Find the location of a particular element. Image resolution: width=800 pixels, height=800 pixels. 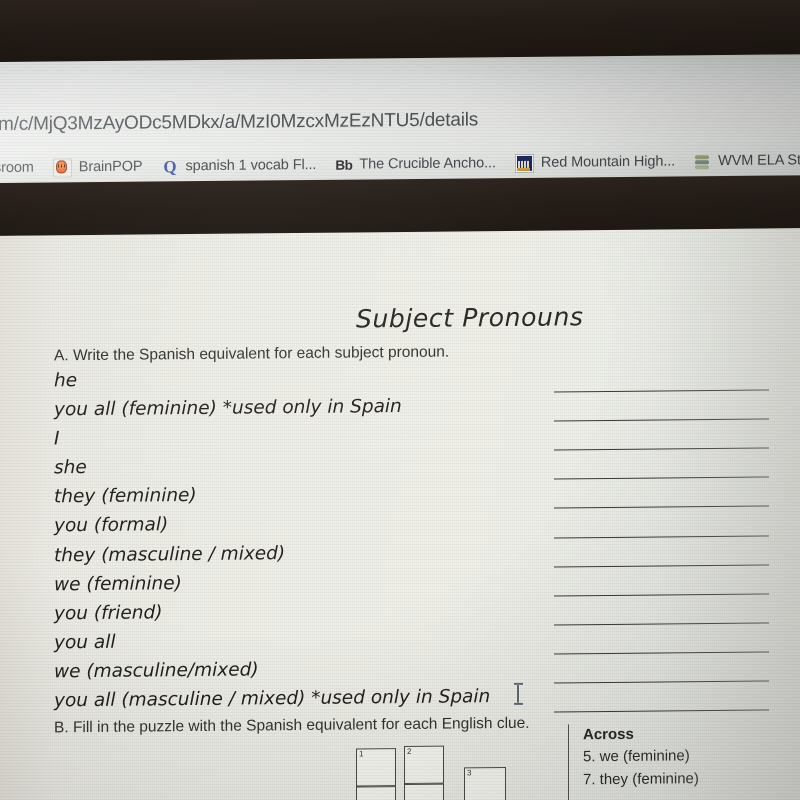

bookmark-classroom-label: sroom is located at coordinates (17, 168).